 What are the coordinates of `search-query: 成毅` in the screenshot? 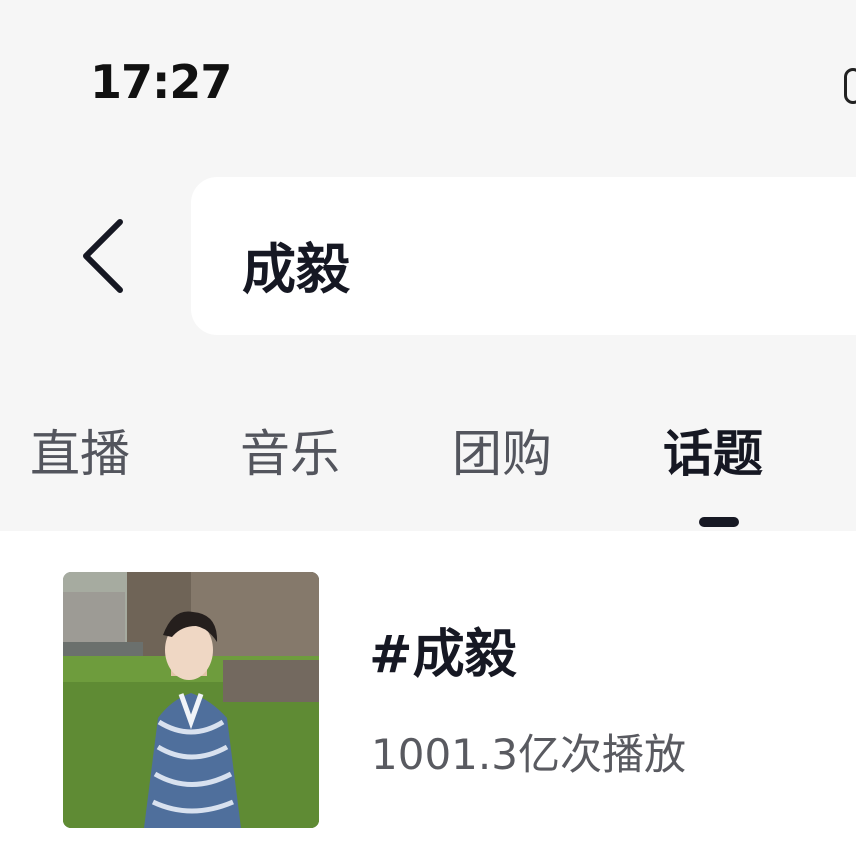 It's located at (296, 269).